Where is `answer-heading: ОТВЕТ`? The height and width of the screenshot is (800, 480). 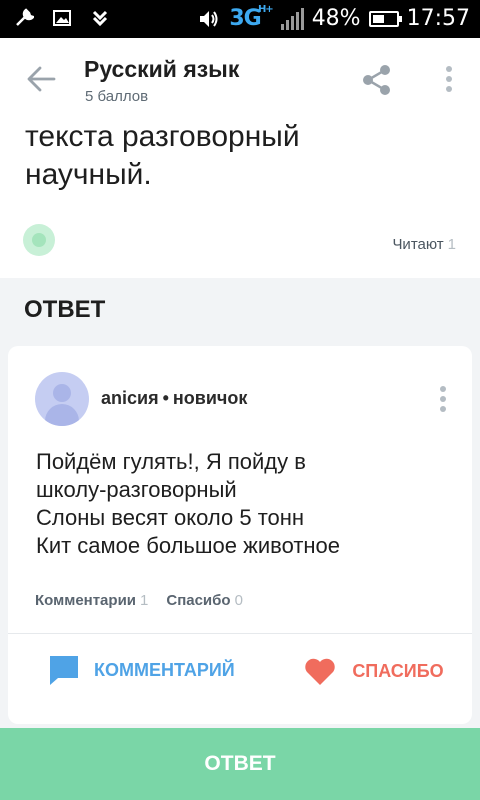 answer-heading: ОТВЕТ is located at coordinates (65, 309).